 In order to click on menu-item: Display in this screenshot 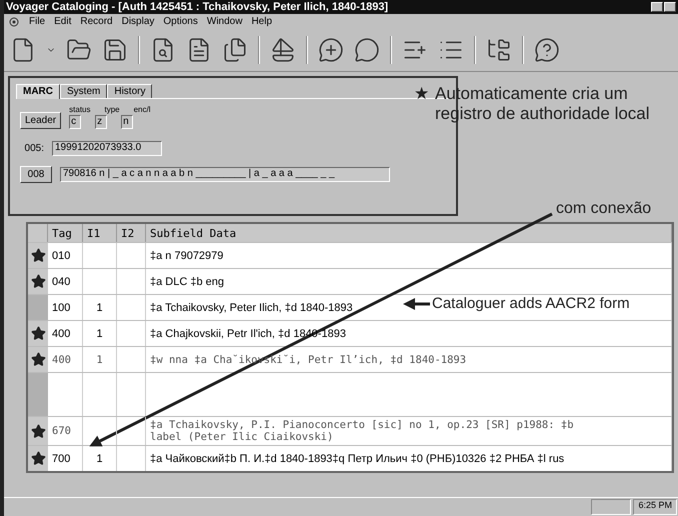, I will do `click(138, 21)`.